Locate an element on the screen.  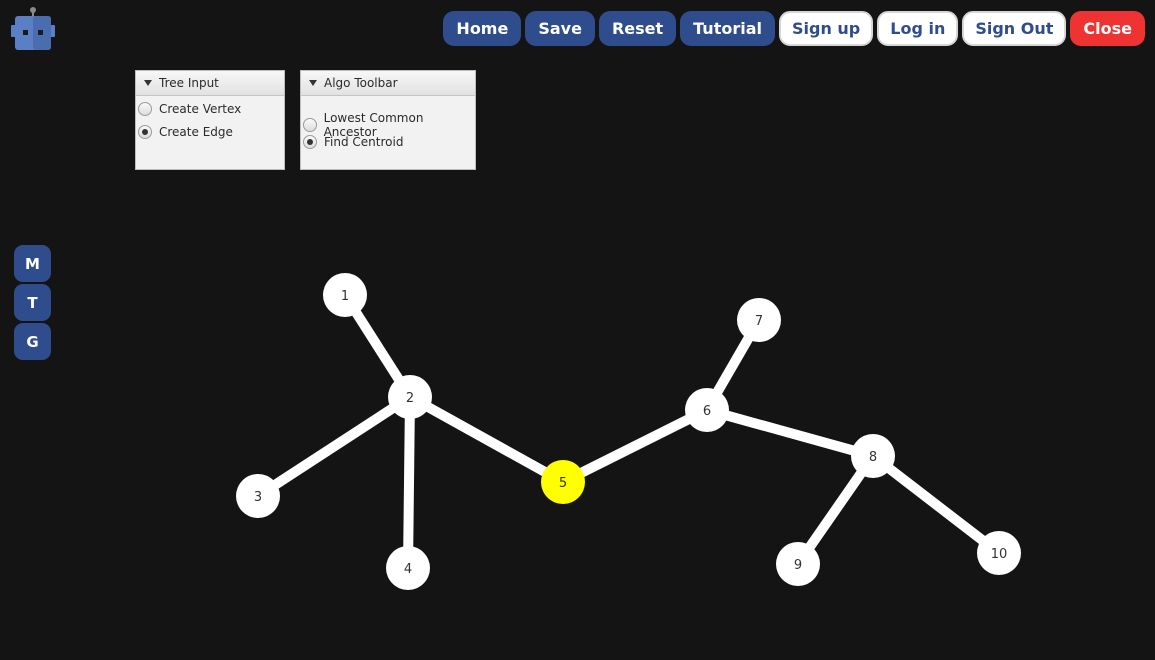
vertex-6: 6 is located at coordinates (707, 410).